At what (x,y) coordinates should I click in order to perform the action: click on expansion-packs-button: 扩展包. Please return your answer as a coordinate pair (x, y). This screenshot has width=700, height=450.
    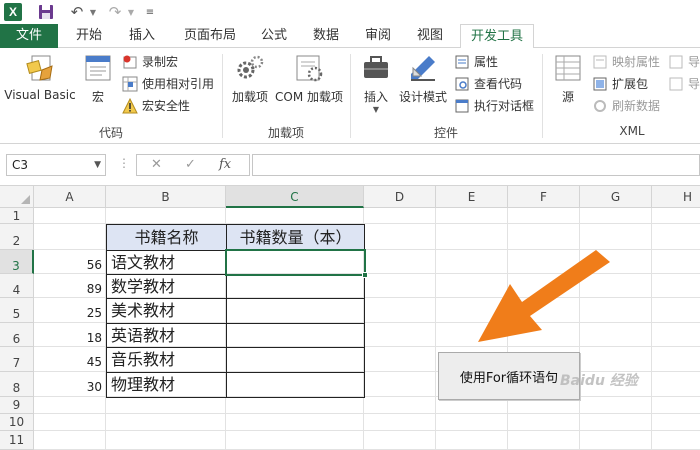
    Looking at the image, I should click on (620, 84).